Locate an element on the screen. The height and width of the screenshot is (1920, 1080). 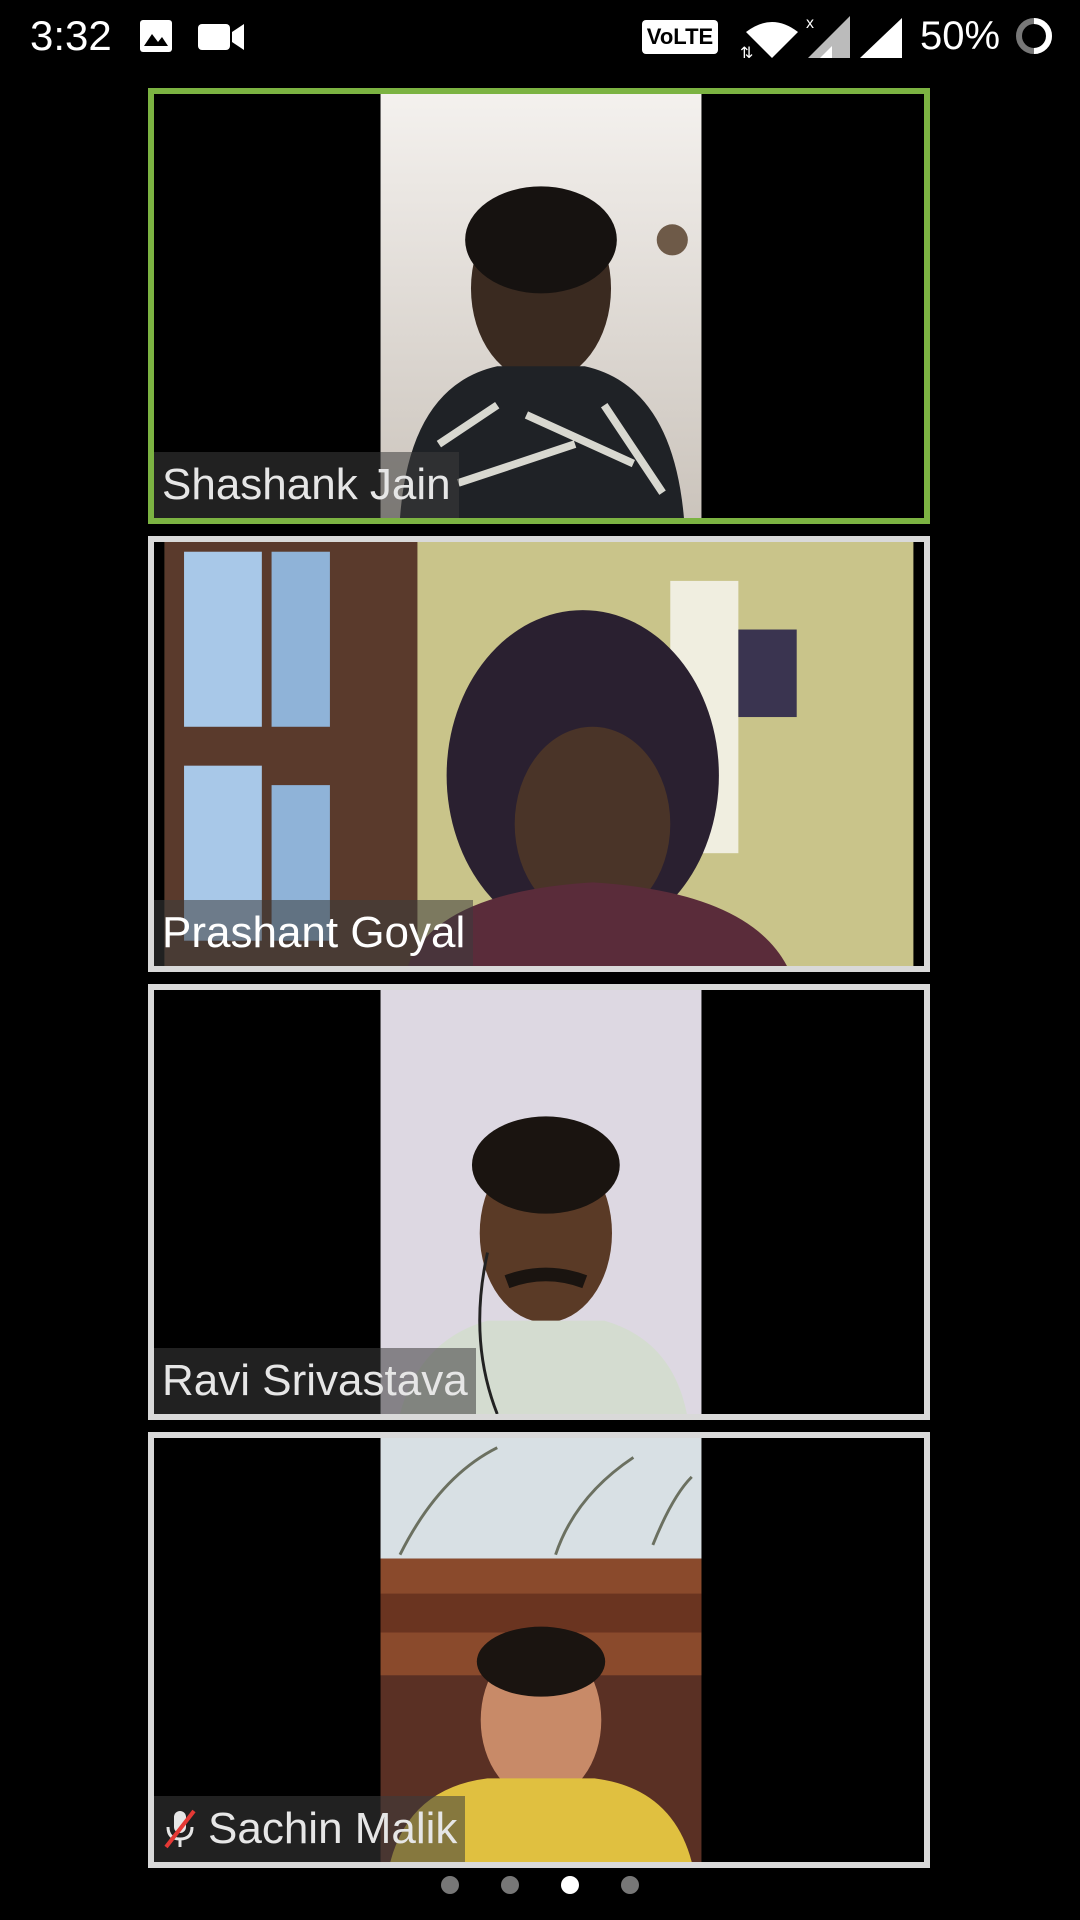
status-bar: 3:32 VoLTE ⇅ x 50% is located at coordinates (540, 36).